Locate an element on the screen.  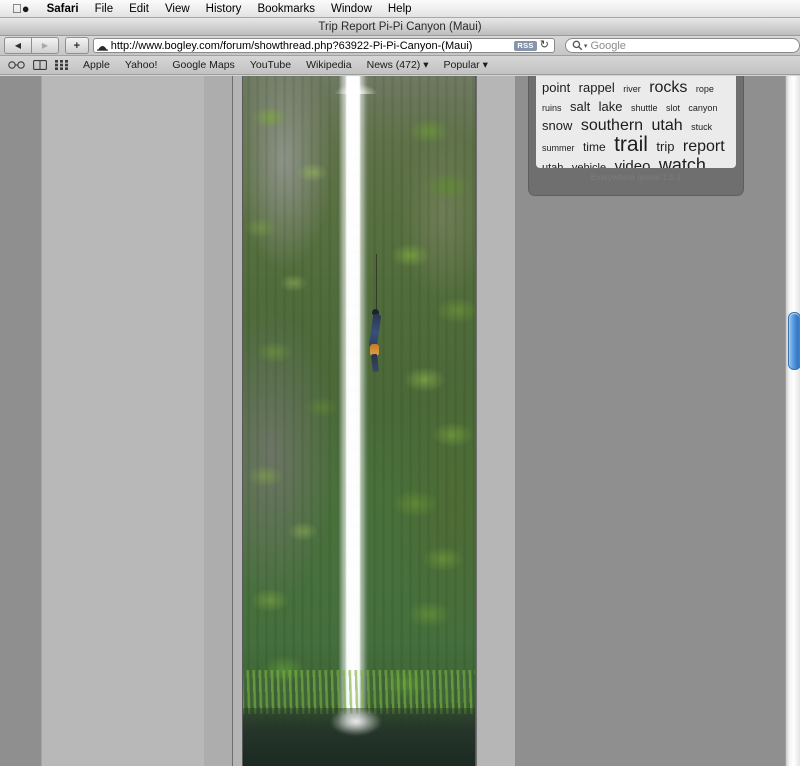
forward-button: ▶ is located at coordinates (45, 45).